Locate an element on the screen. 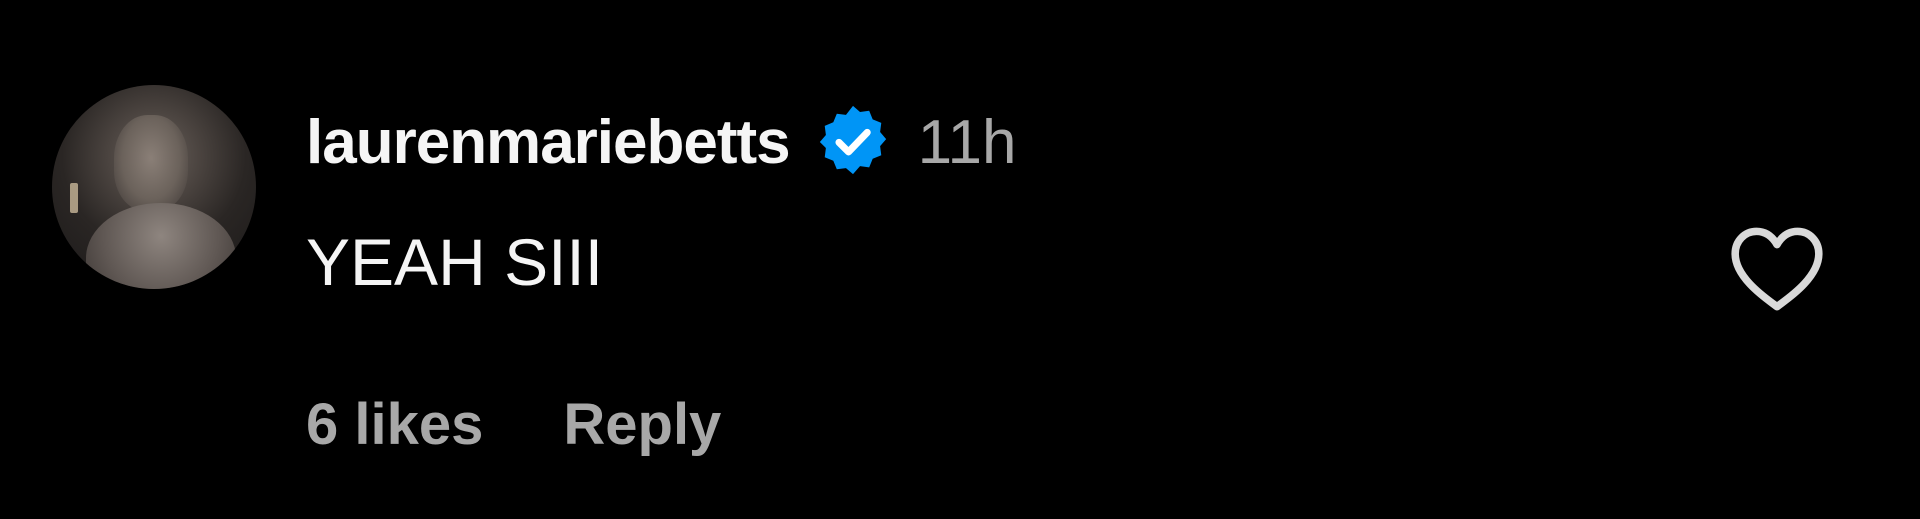  comment-header: laurenmariebetts 11h is located at coordinates (661, 142).